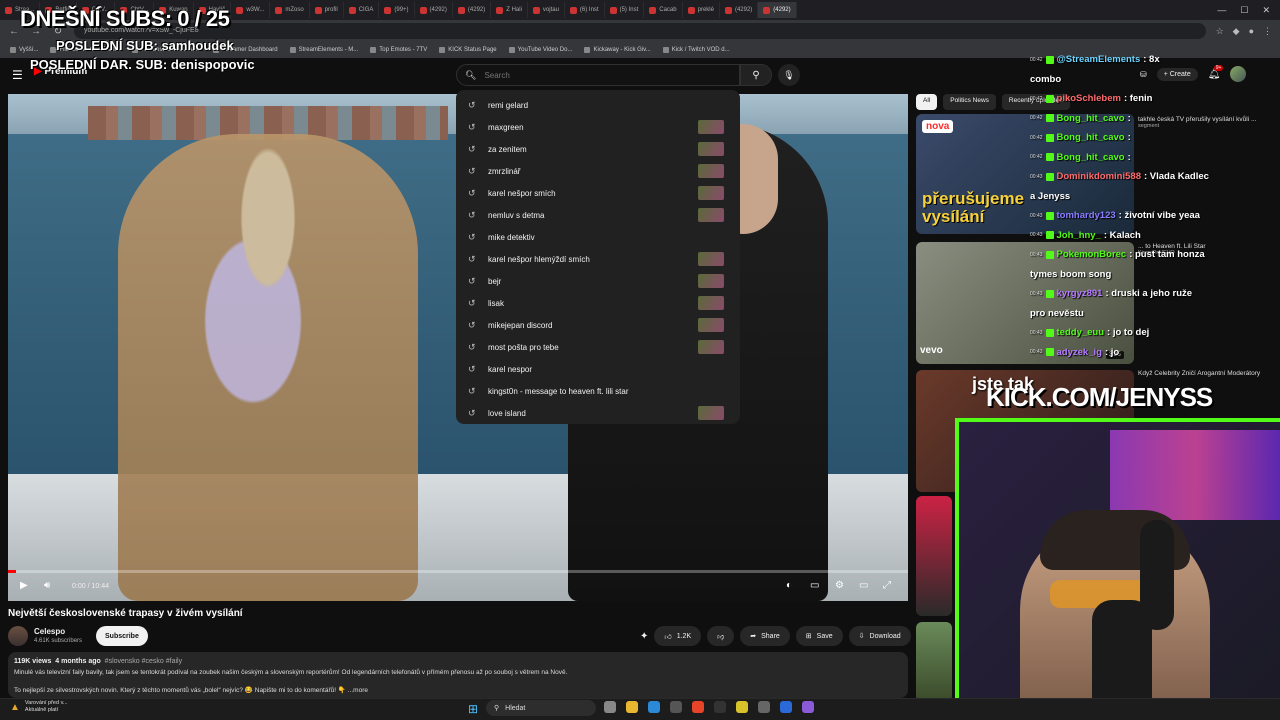 Image resolution: width=1280 pixels, height=720 pixels. Describe the element at coordinates (632, 707) in the screenshot. I see `file-explorer-icon` at that location.